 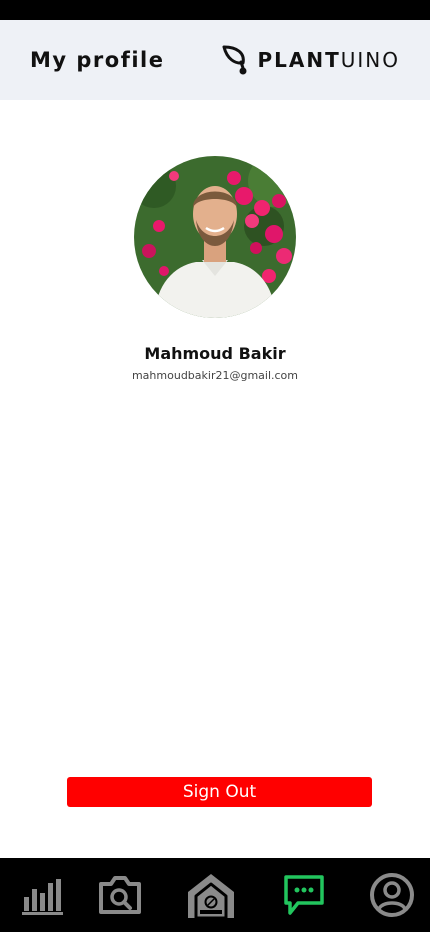 I want to click on leaf-logo-icon, so click(x=234, y=60).